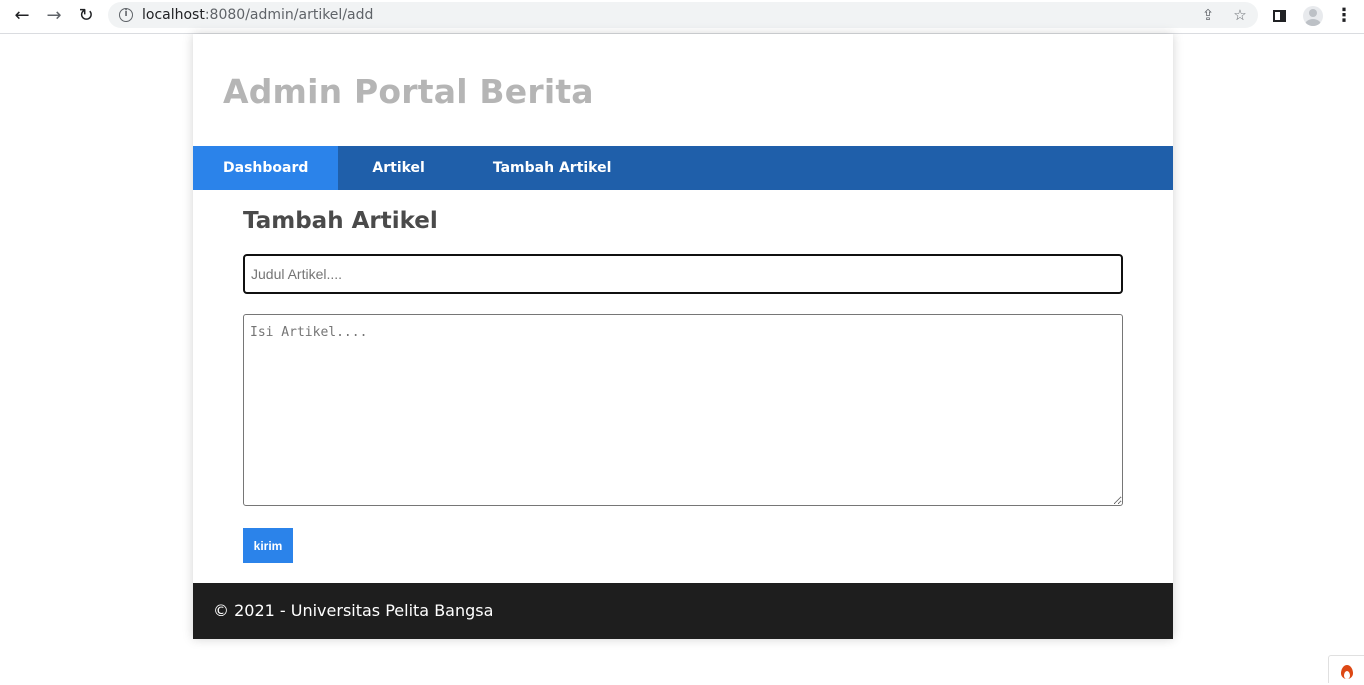  Describe the element at coordinates (289, 15) in the screenshot. I see `url-path: :8080/admin/artikel/add` at that location.